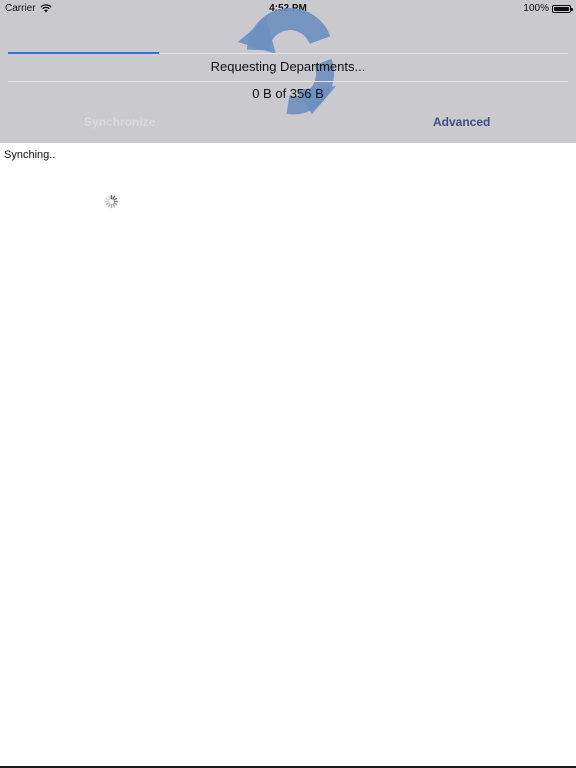  I want to click on status-battery-group: 100%, so click(548, 8).